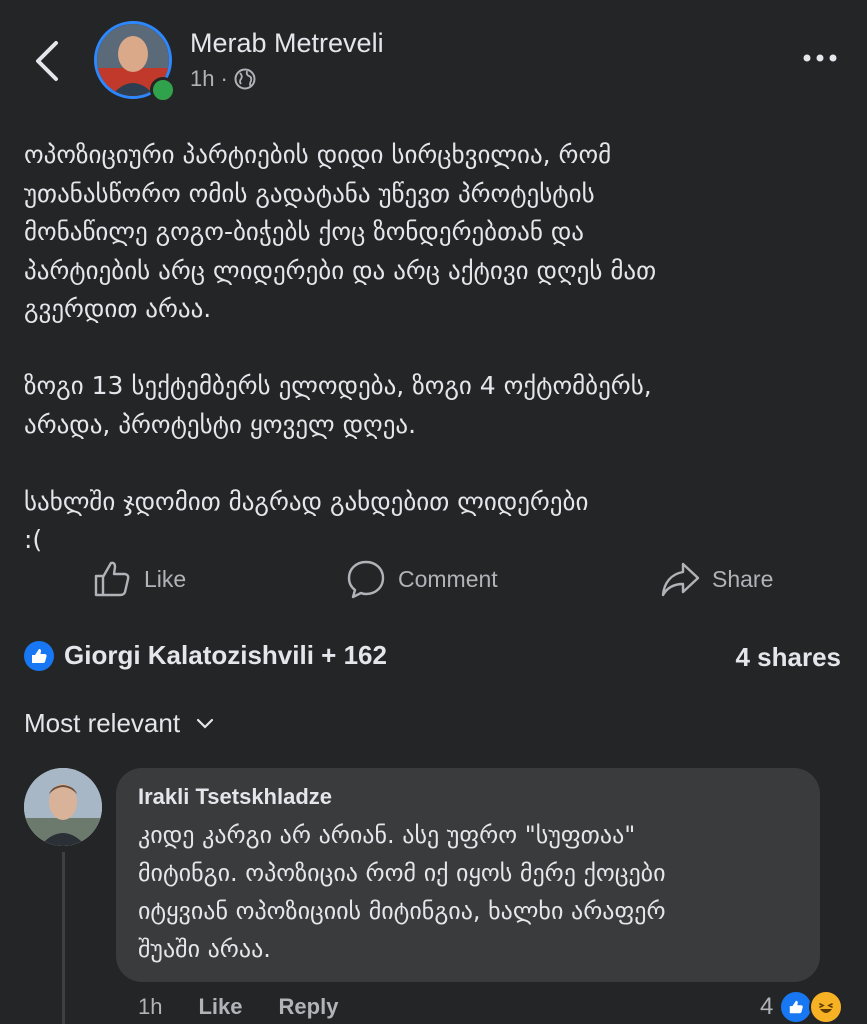 The height and width of the screenshot is (1024, 867). I want to click on sort-label: Most relevant, so click(102, 723).